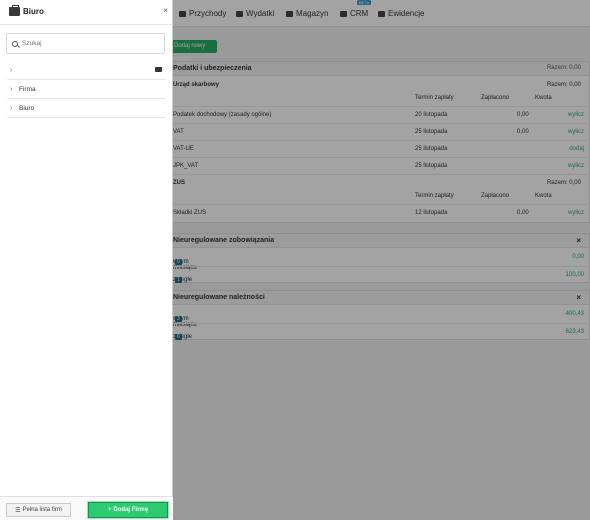 This screenshot has width=590, height=520. Describe the element at coordinates (86, 108) in the screenshot. I see `tree-item-biuro: › Biuro` at that location.